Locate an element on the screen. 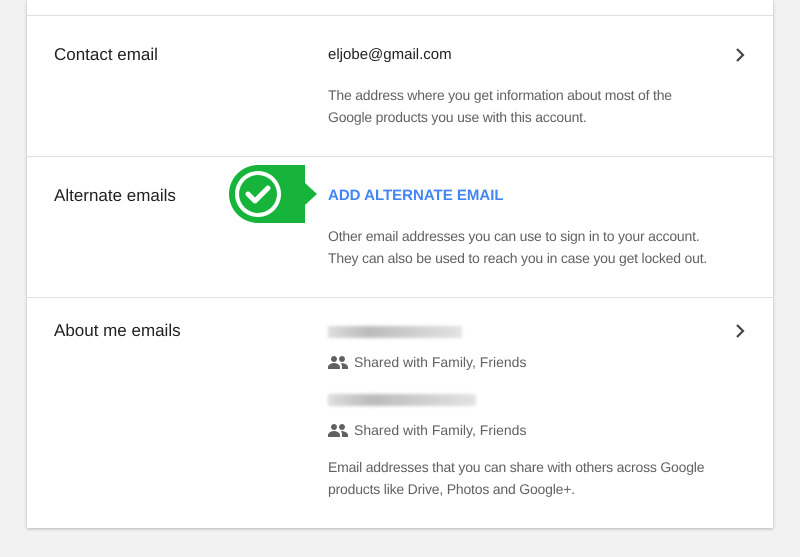  section-description: Email addresses that you can share with others across Google products like Drive, Photos and Google+. is located at coordinates (517, 478).